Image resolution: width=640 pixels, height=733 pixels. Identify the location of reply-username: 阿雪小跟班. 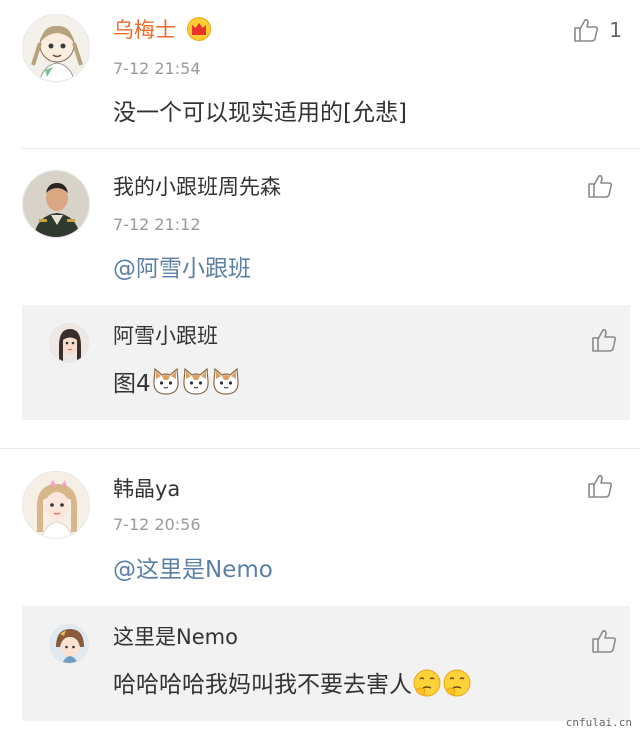
(165, 336).